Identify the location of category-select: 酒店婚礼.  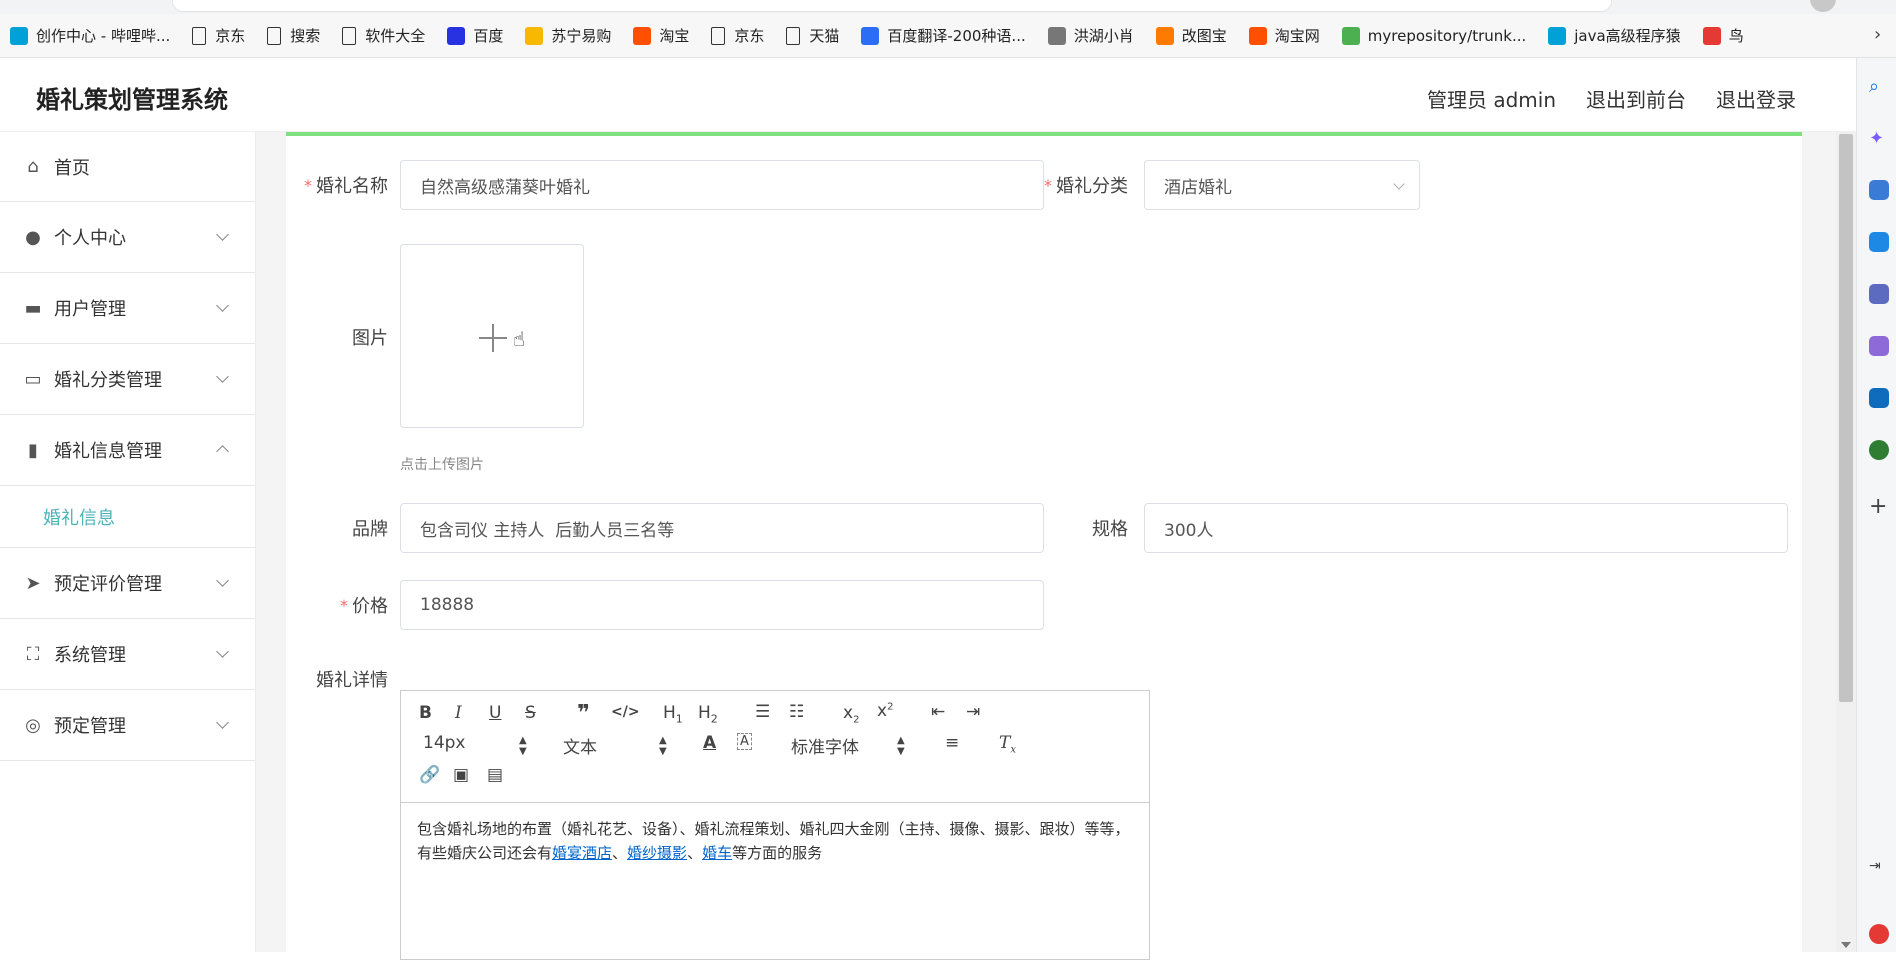
(1282, 185).